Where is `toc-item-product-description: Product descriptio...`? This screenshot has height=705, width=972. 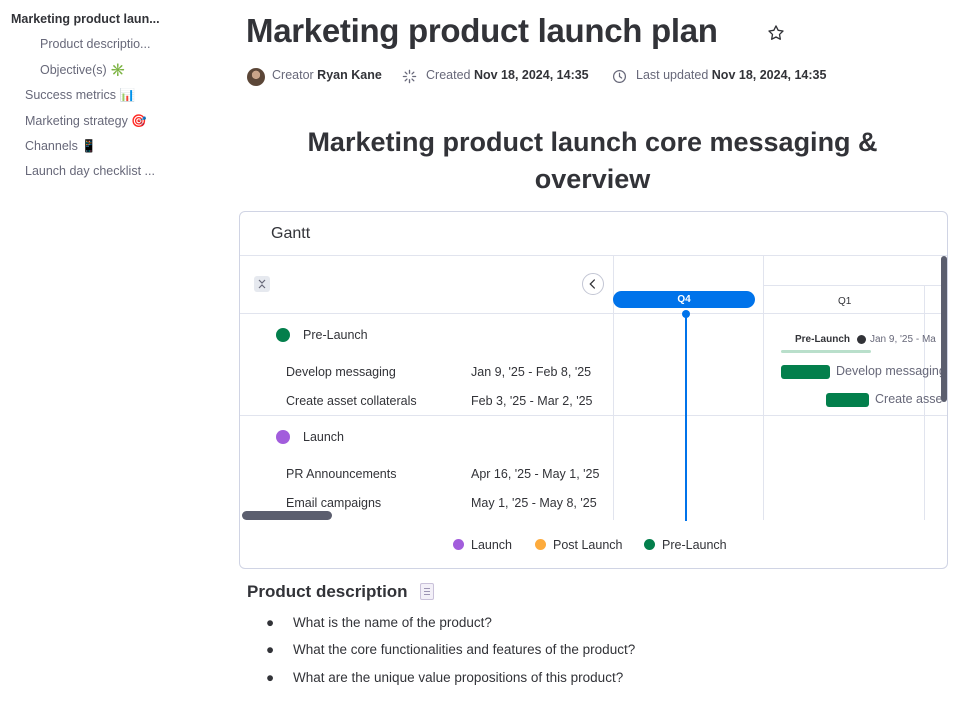 toc-item-product-description: Product descriptio... is located at coordinates (99, 44).